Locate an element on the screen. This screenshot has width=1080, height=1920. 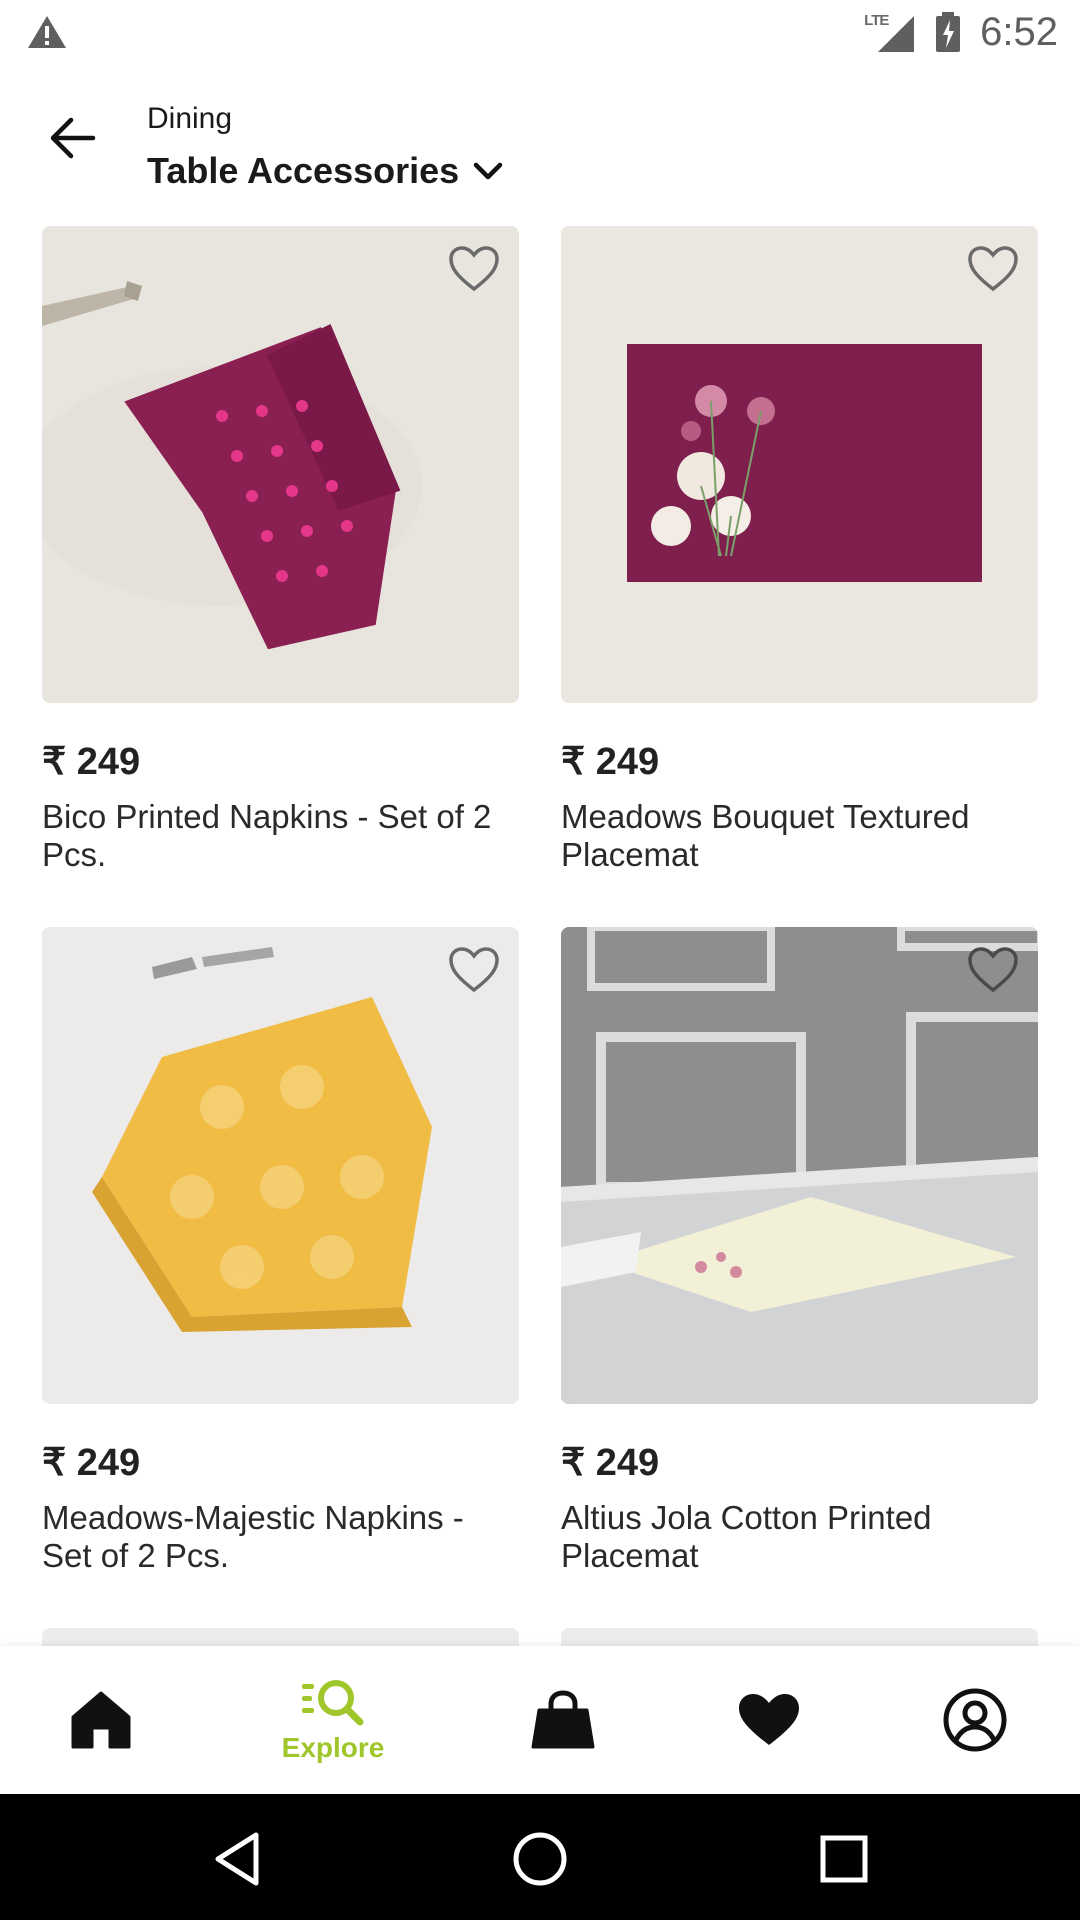
explore-icon is located at coordinates (333, 1703).